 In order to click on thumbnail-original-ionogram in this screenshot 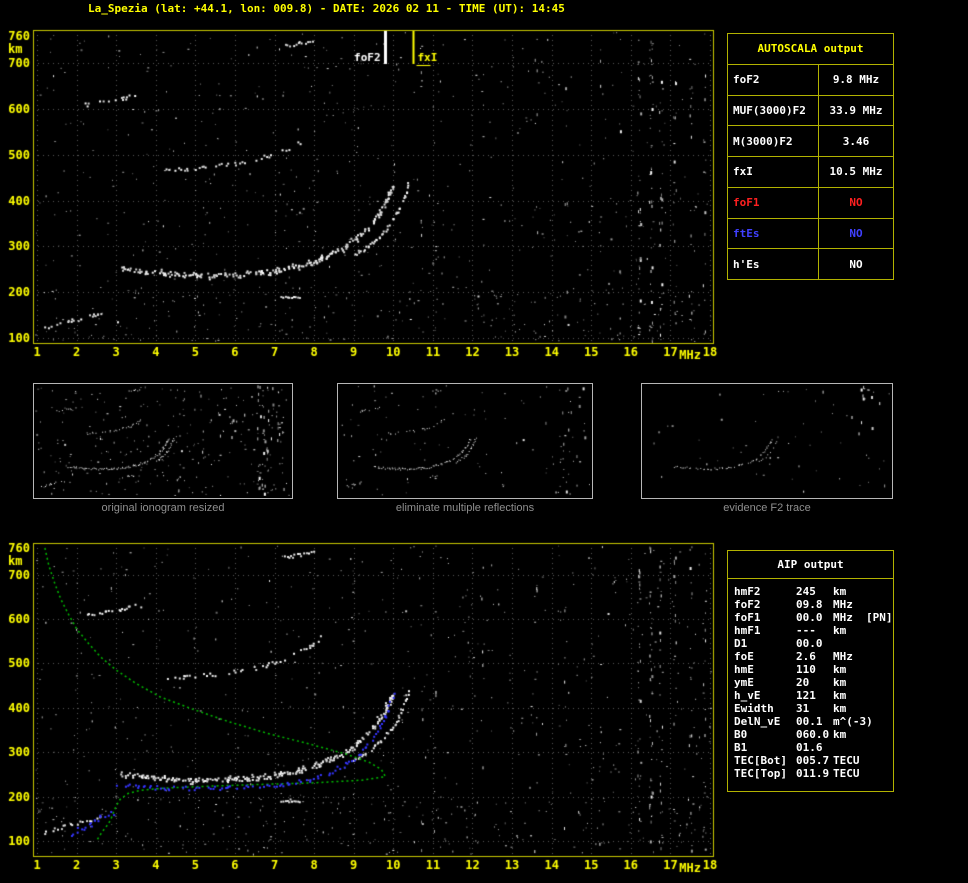, I will do `click(163, 441)`.